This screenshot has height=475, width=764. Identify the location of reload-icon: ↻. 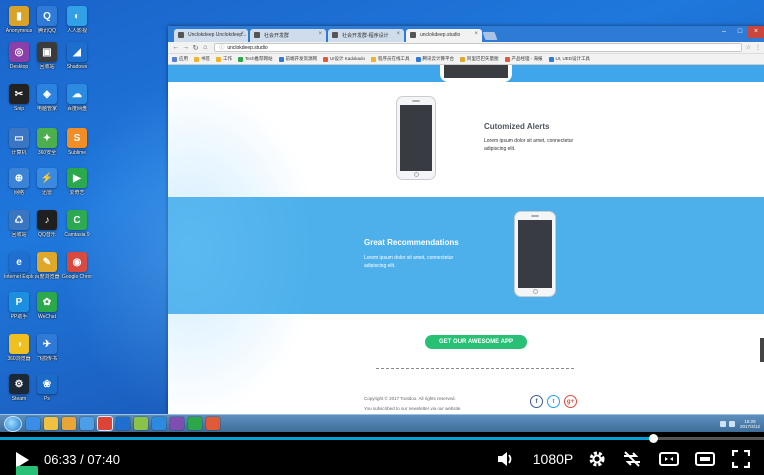
(196, 48).